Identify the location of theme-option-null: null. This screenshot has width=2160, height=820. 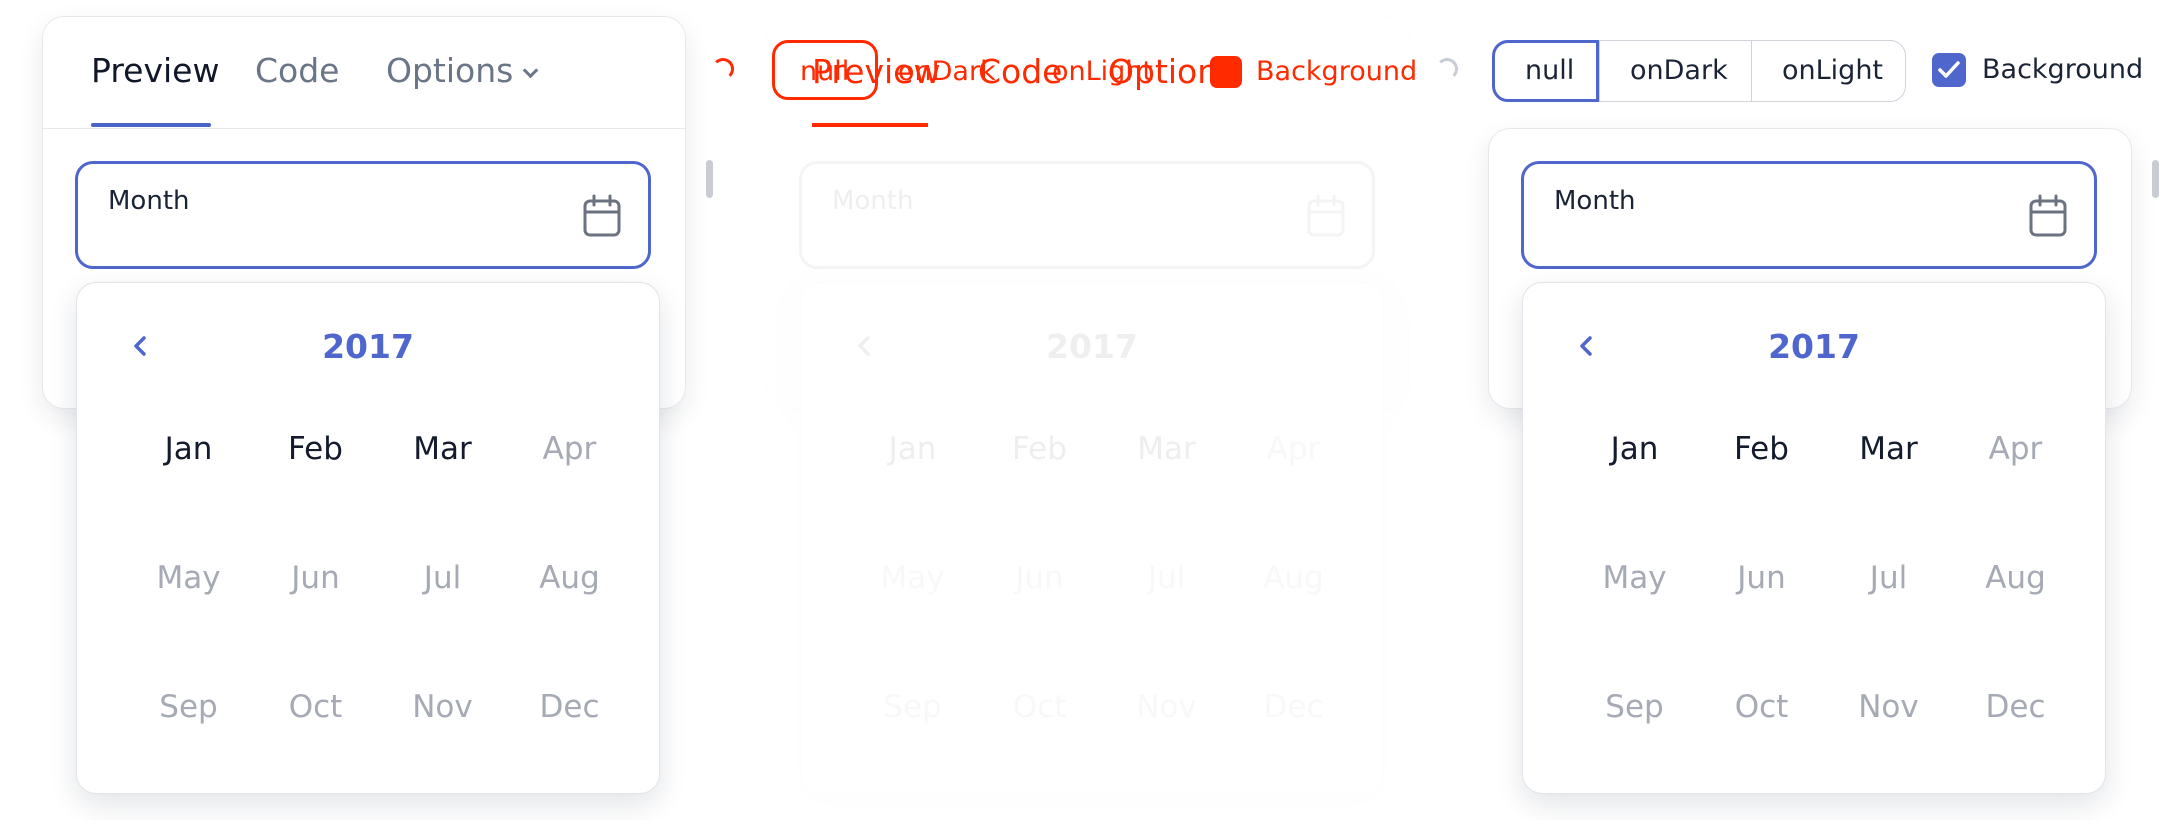
(1545, 71).